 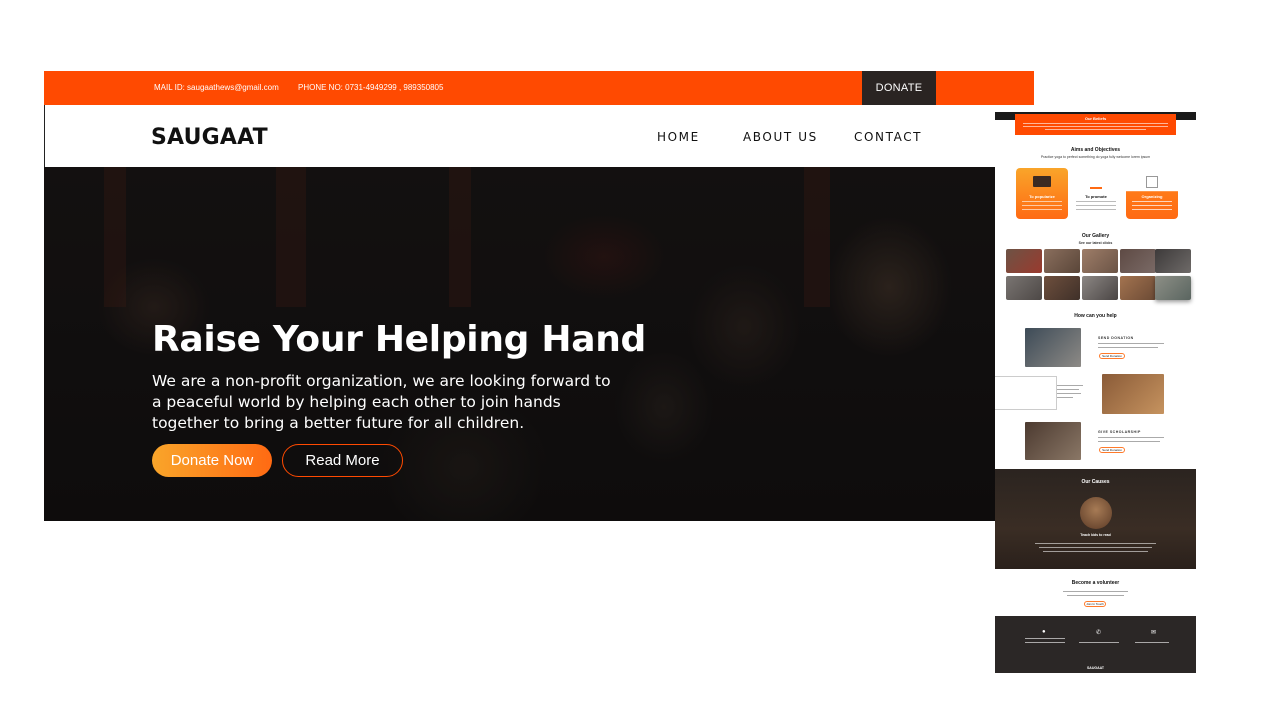 What do you see at coordinates (1095, 316) in the screenshot?
I see `help-title: How can you help` at bounding box center [1095, 316].